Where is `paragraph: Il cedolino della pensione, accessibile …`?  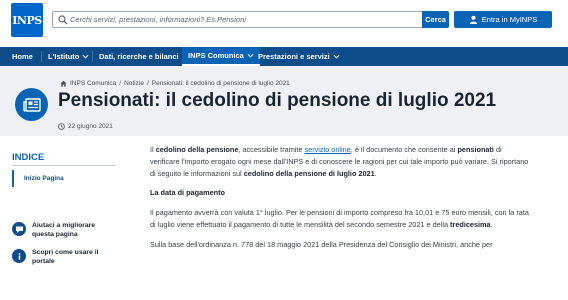
paragraph: Il cedolino della pensione, accessibile … is located at coordinates (339, 161).